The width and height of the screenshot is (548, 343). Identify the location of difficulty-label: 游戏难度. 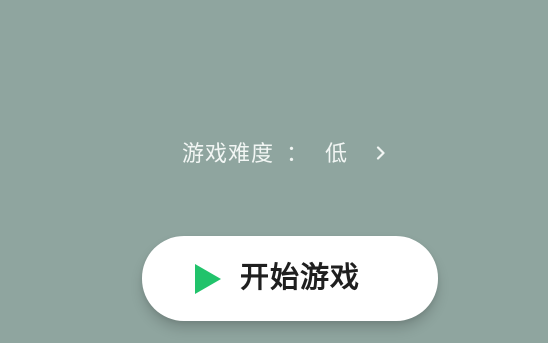
(228, 154).